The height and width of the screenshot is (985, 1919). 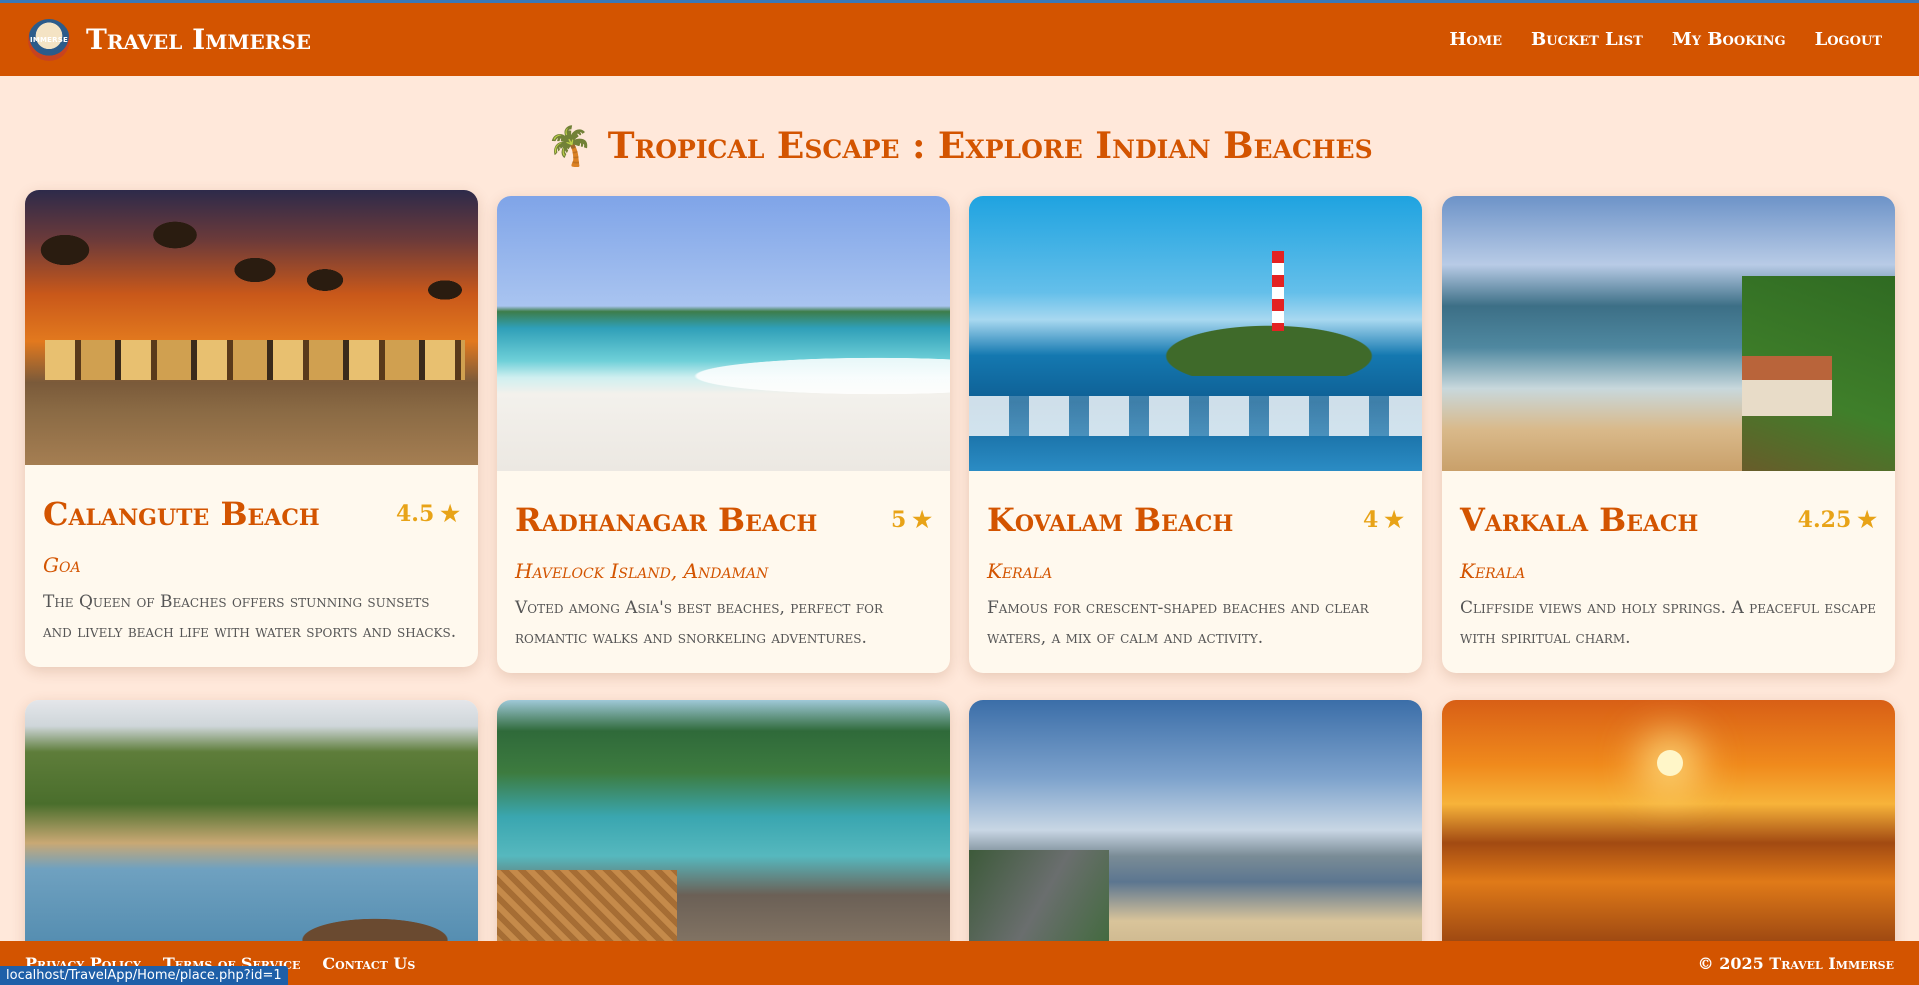 What do you see at coordinates (666, 520) in the screenshot?
I see `place-name: Radhanagar Beach` at bounding box center [666, 520].